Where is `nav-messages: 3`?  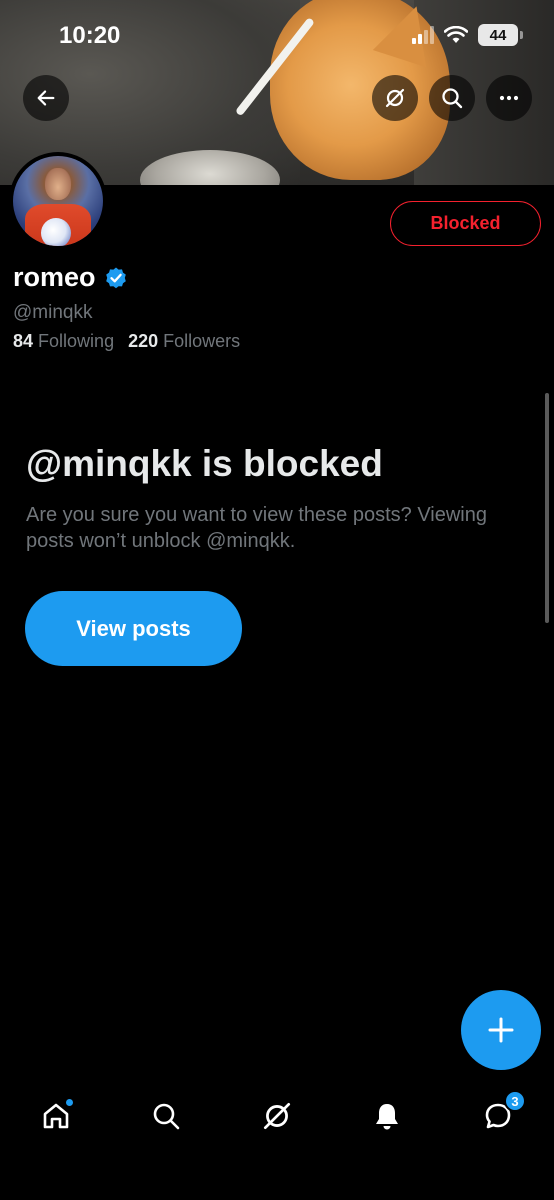 nav-messages: 3 is located at coordinates (502, 1113).